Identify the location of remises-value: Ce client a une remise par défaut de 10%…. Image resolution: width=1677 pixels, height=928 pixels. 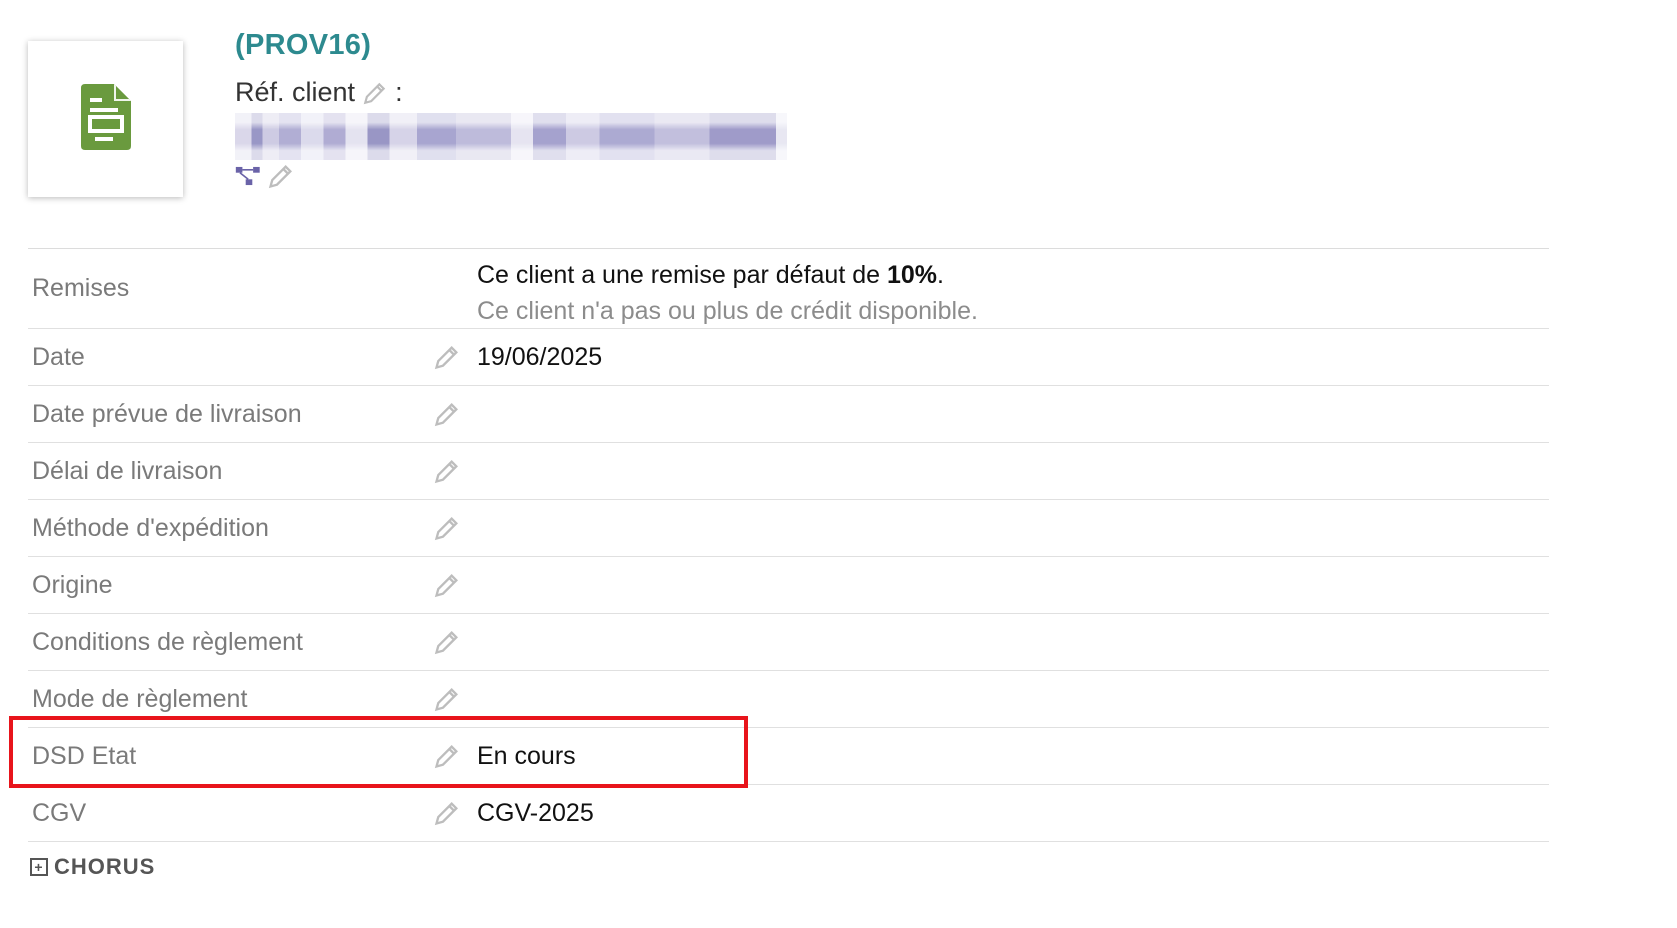
(727, 293).